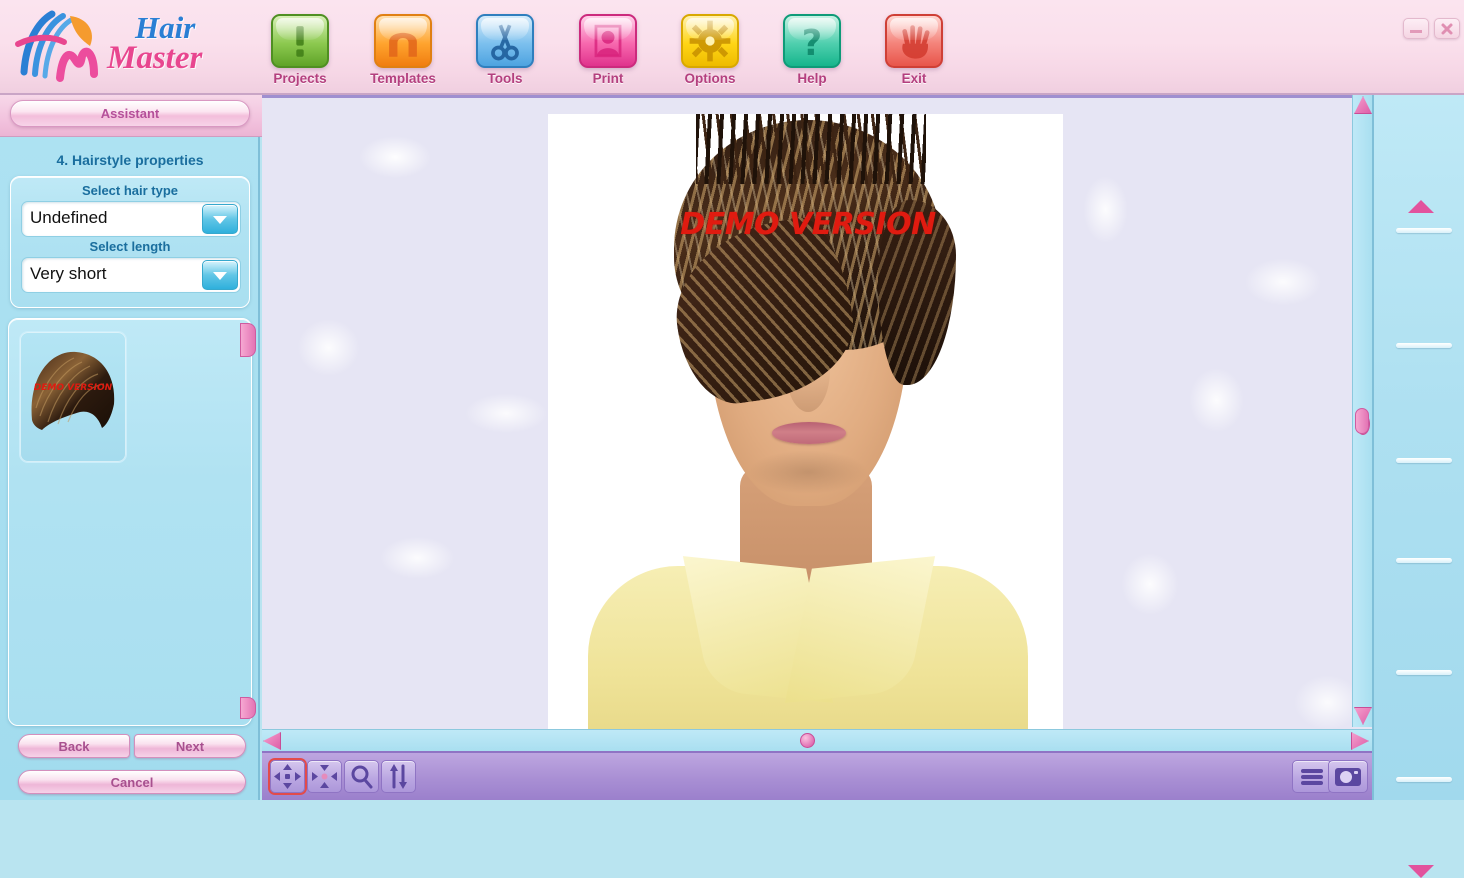 Image resolution: width=1464 pixels, height=878 pixels. What do you see at coordinates (300, 41) in the screenshot?
I see `exclamation-icon` at bounding box center [300, 41].